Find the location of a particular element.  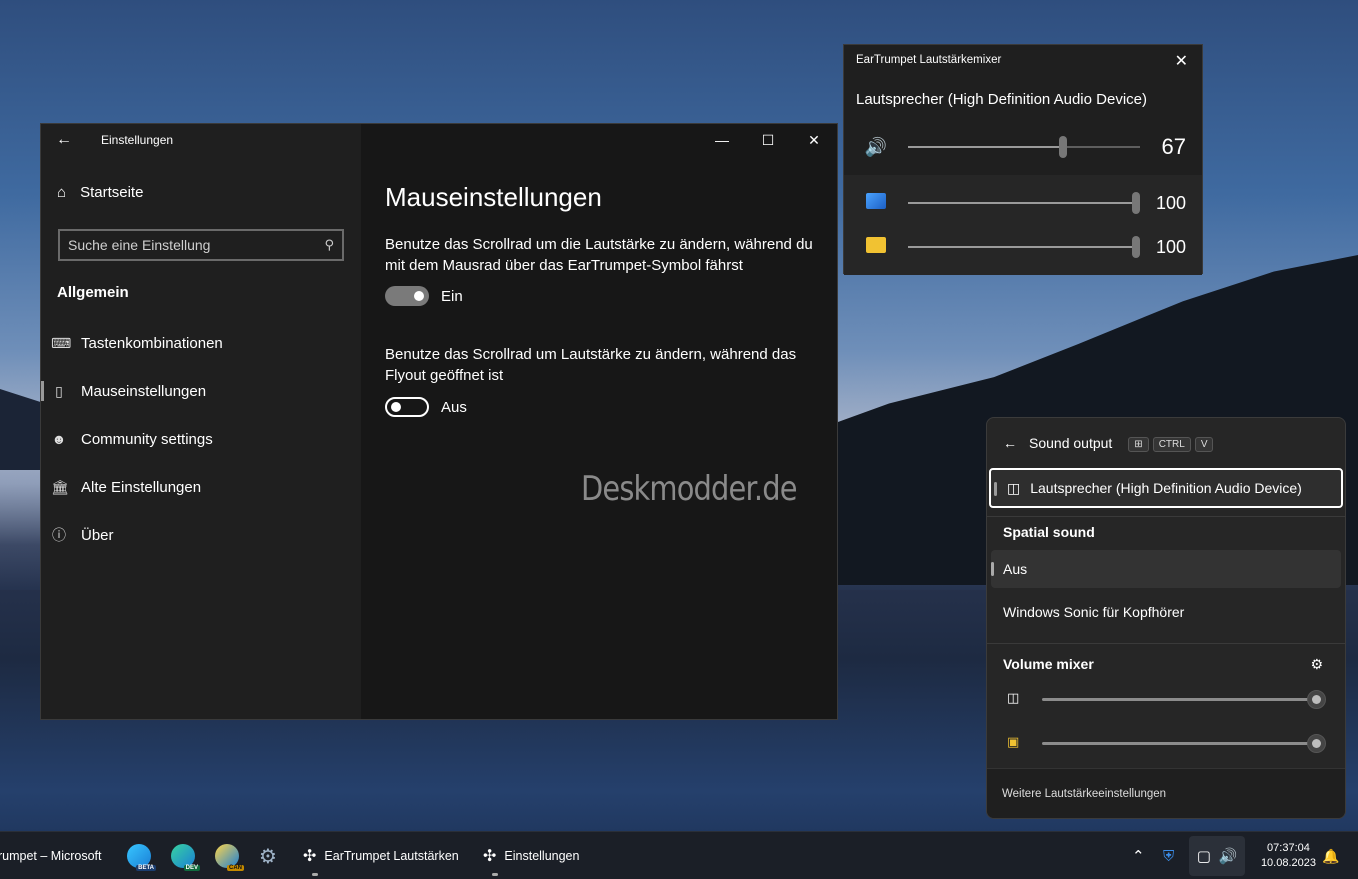

sidebar-item-mouse-settings: ▯ Mauseinstellungen is located at coordinates (201, 391).